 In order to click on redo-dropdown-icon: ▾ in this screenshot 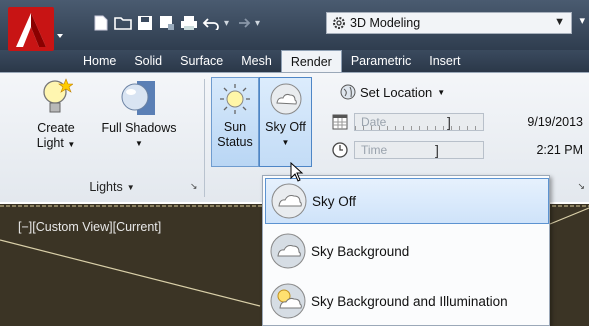, I will do `click(257, 23)`.